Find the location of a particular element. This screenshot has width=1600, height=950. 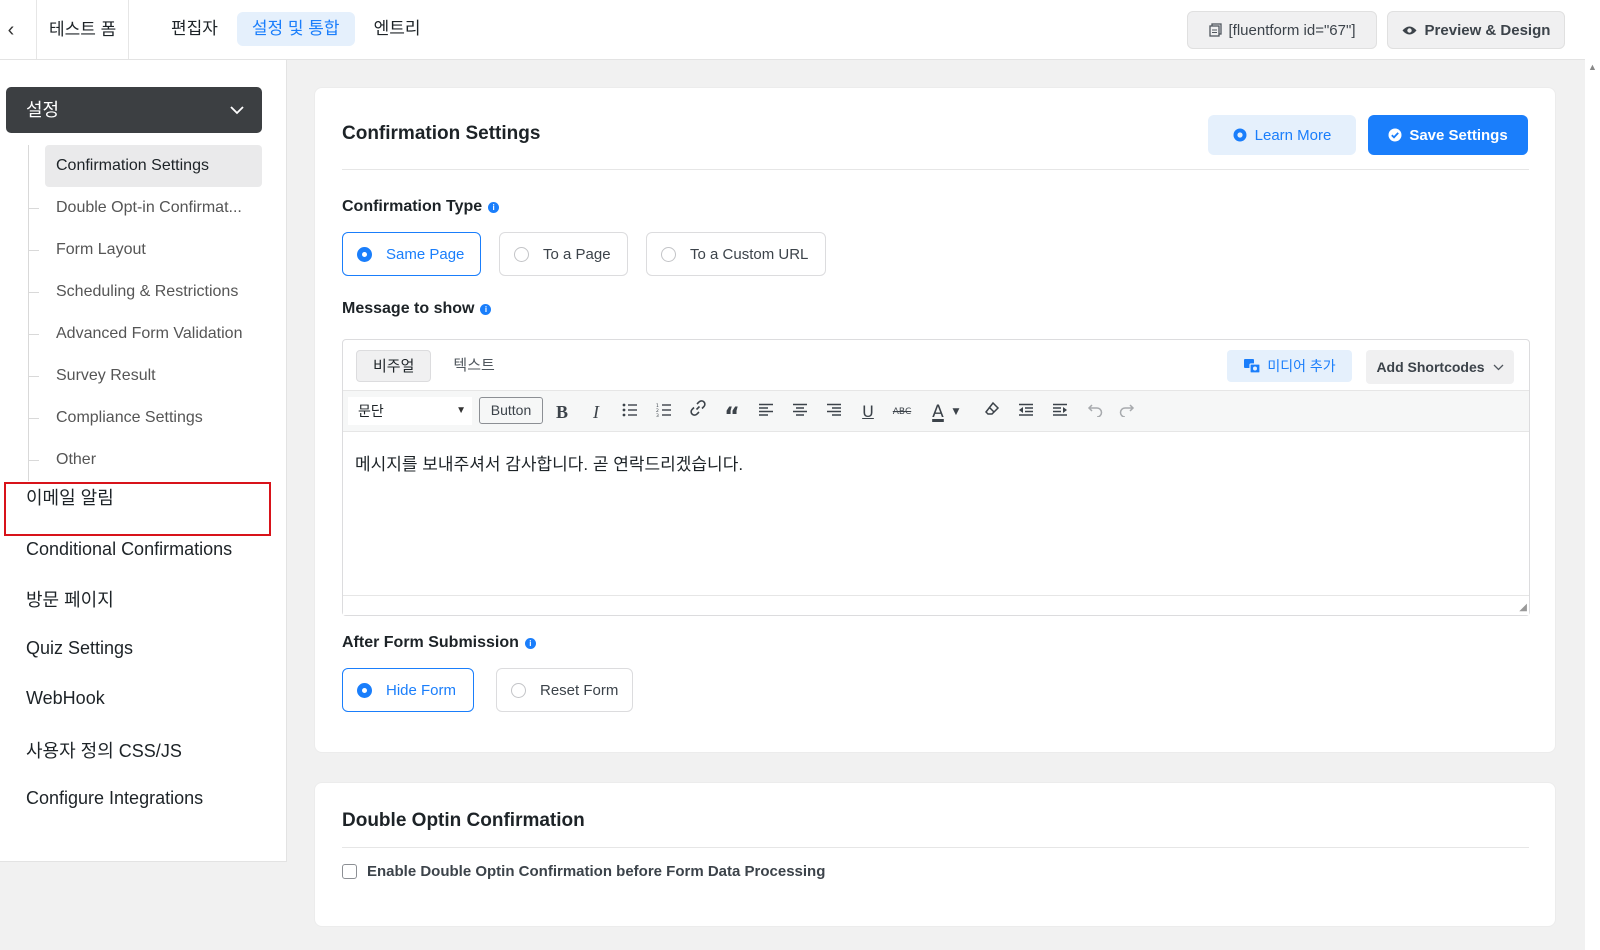

bold-icon: B is located at coordinates (562, 412).